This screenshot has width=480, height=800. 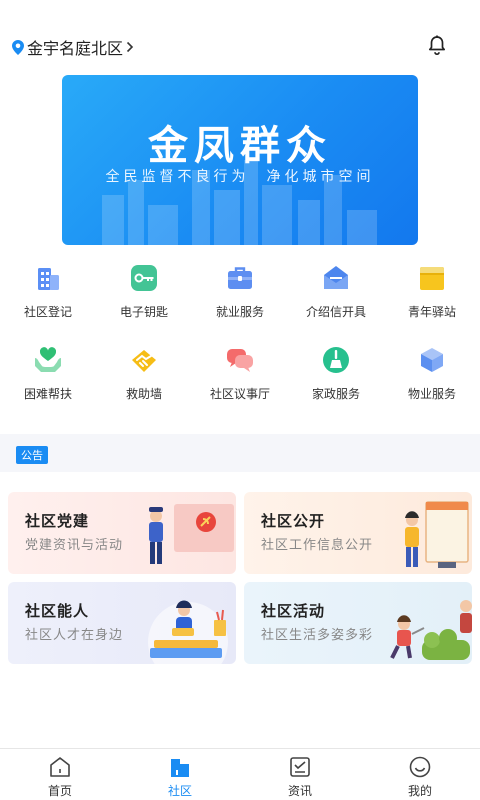 What do you see at coordinates (143, 394) in the screenshot?
I see `service-label: 救助墙` at bounding box center [143, 394].